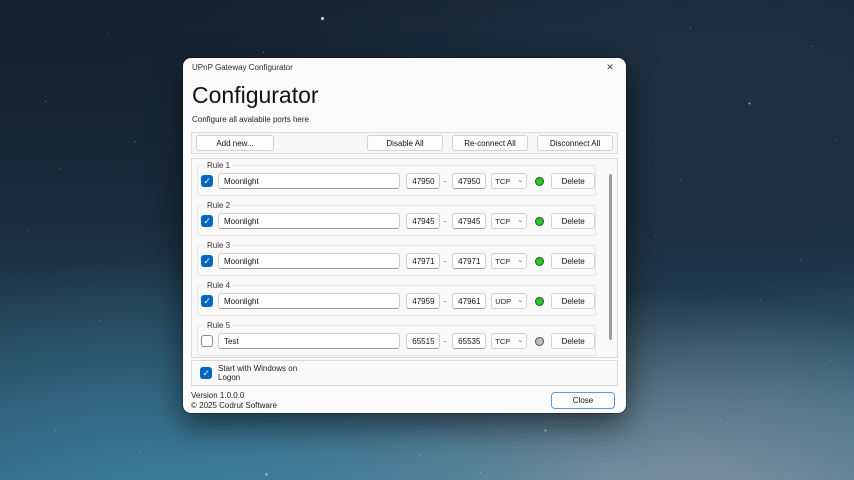  Describe the element at coordinates (250, 119) in the screenshot. I see `page-subtitle: Configure all avalabile ports here` at that location.